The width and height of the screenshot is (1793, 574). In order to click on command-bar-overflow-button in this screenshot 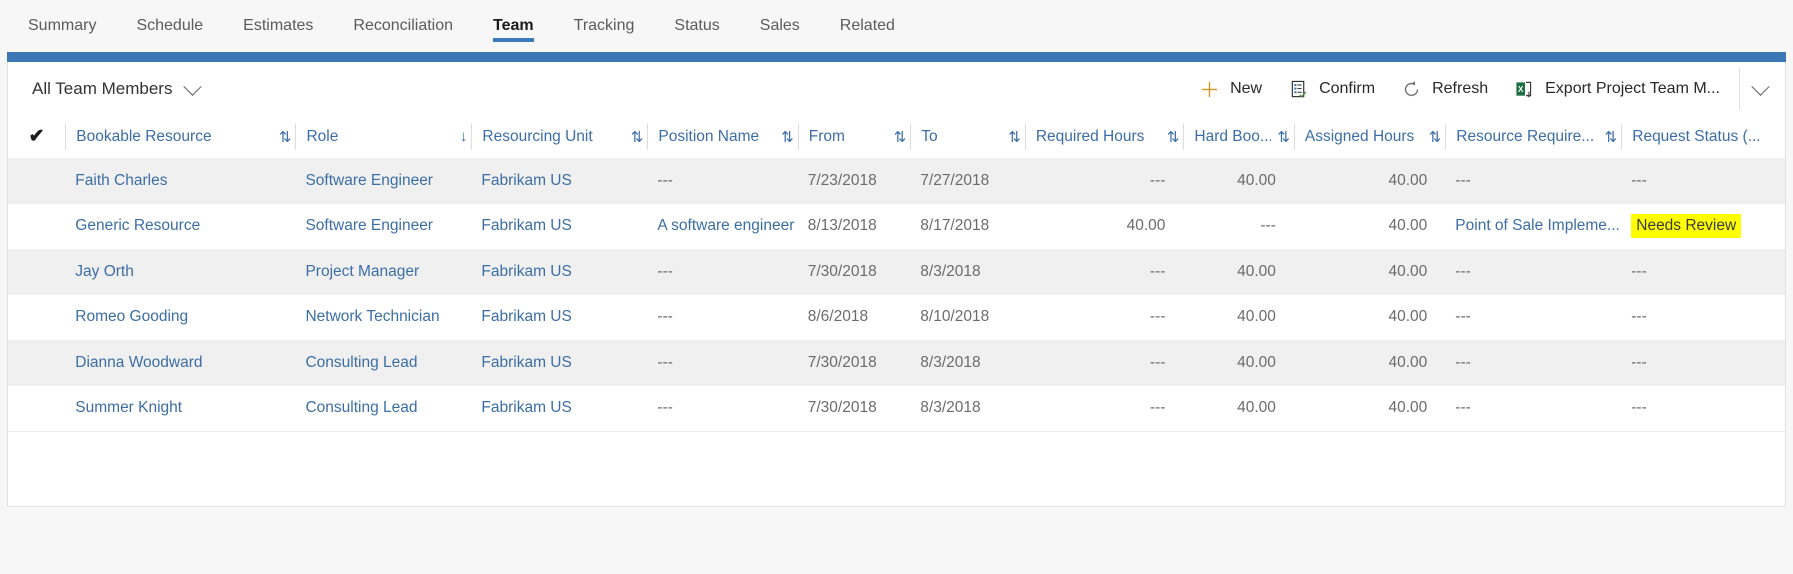, I will do `click(1760, 89)`.